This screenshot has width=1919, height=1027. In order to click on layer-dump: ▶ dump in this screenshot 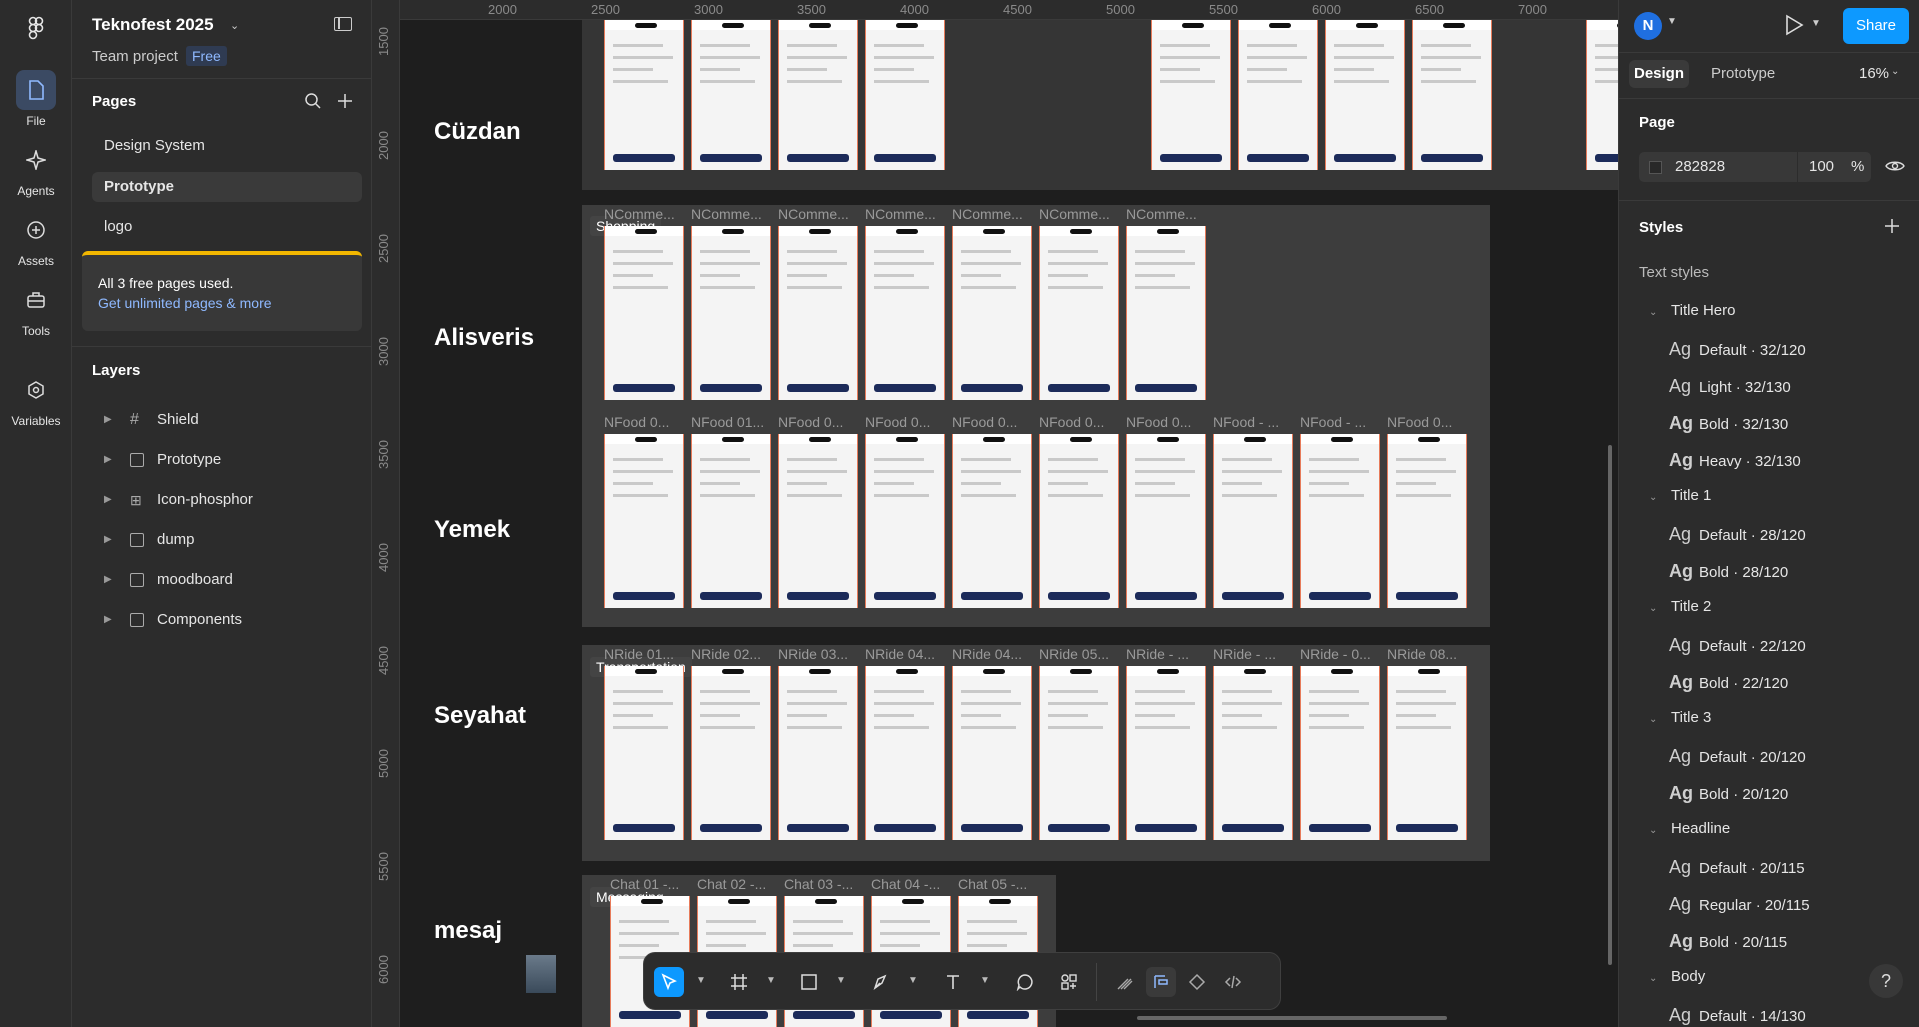, I will do `click(227, 540)`.